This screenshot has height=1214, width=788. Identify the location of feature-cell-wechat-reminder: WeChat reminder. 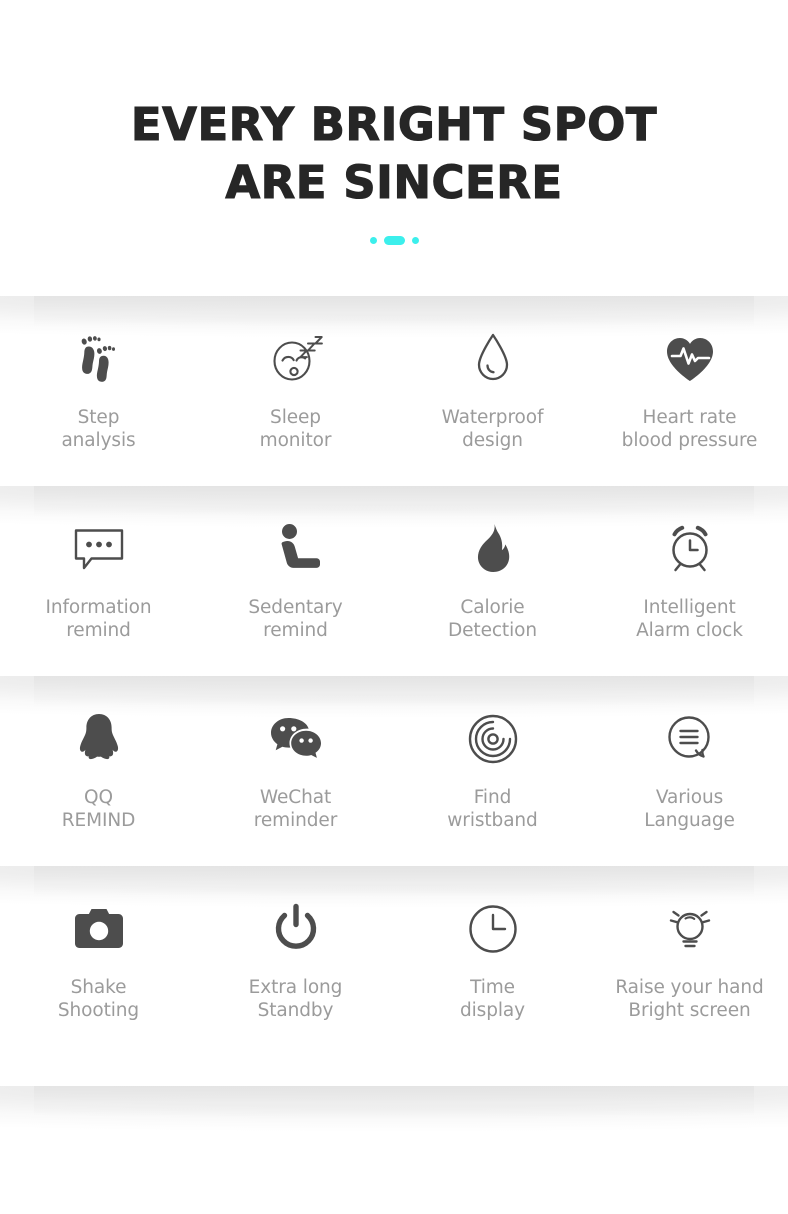
(295, 770).